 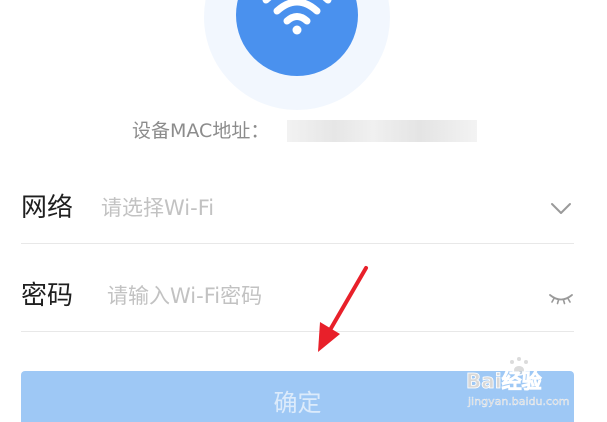 What do you see at coordinates (201, 131) in the screenshot?
I see `device-mac-label: 设备MAC地址：` at bounding box center [201, 131].